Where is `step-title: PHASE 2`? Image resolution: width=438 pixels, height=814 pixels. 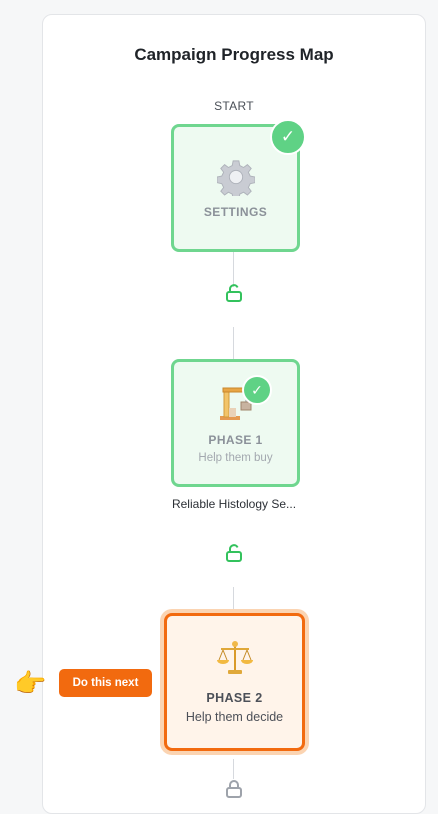
step-title: PHASE 2 is located at coordinates (234, 698).